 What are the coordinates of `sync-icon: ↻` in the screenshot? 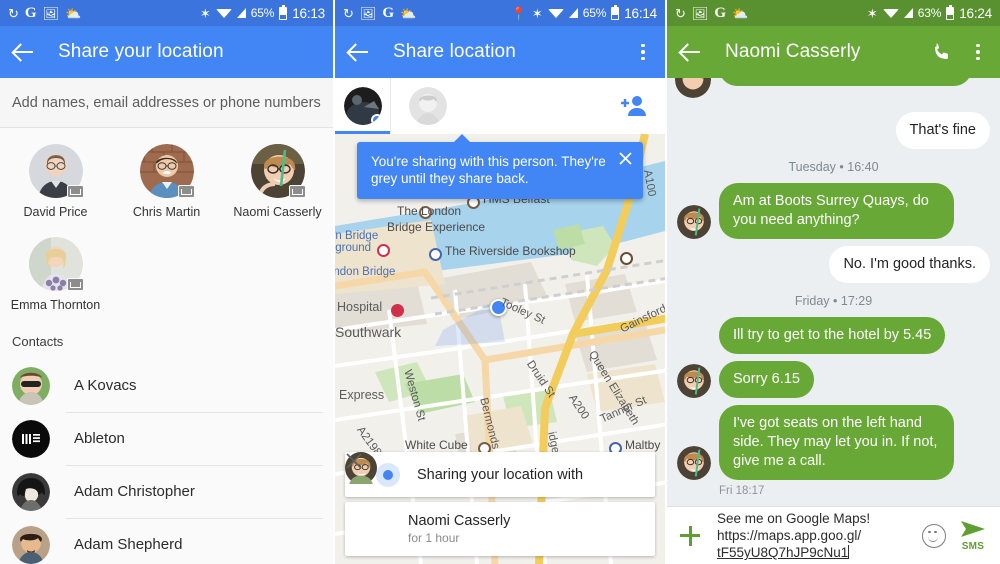 It's located at (680, 13).